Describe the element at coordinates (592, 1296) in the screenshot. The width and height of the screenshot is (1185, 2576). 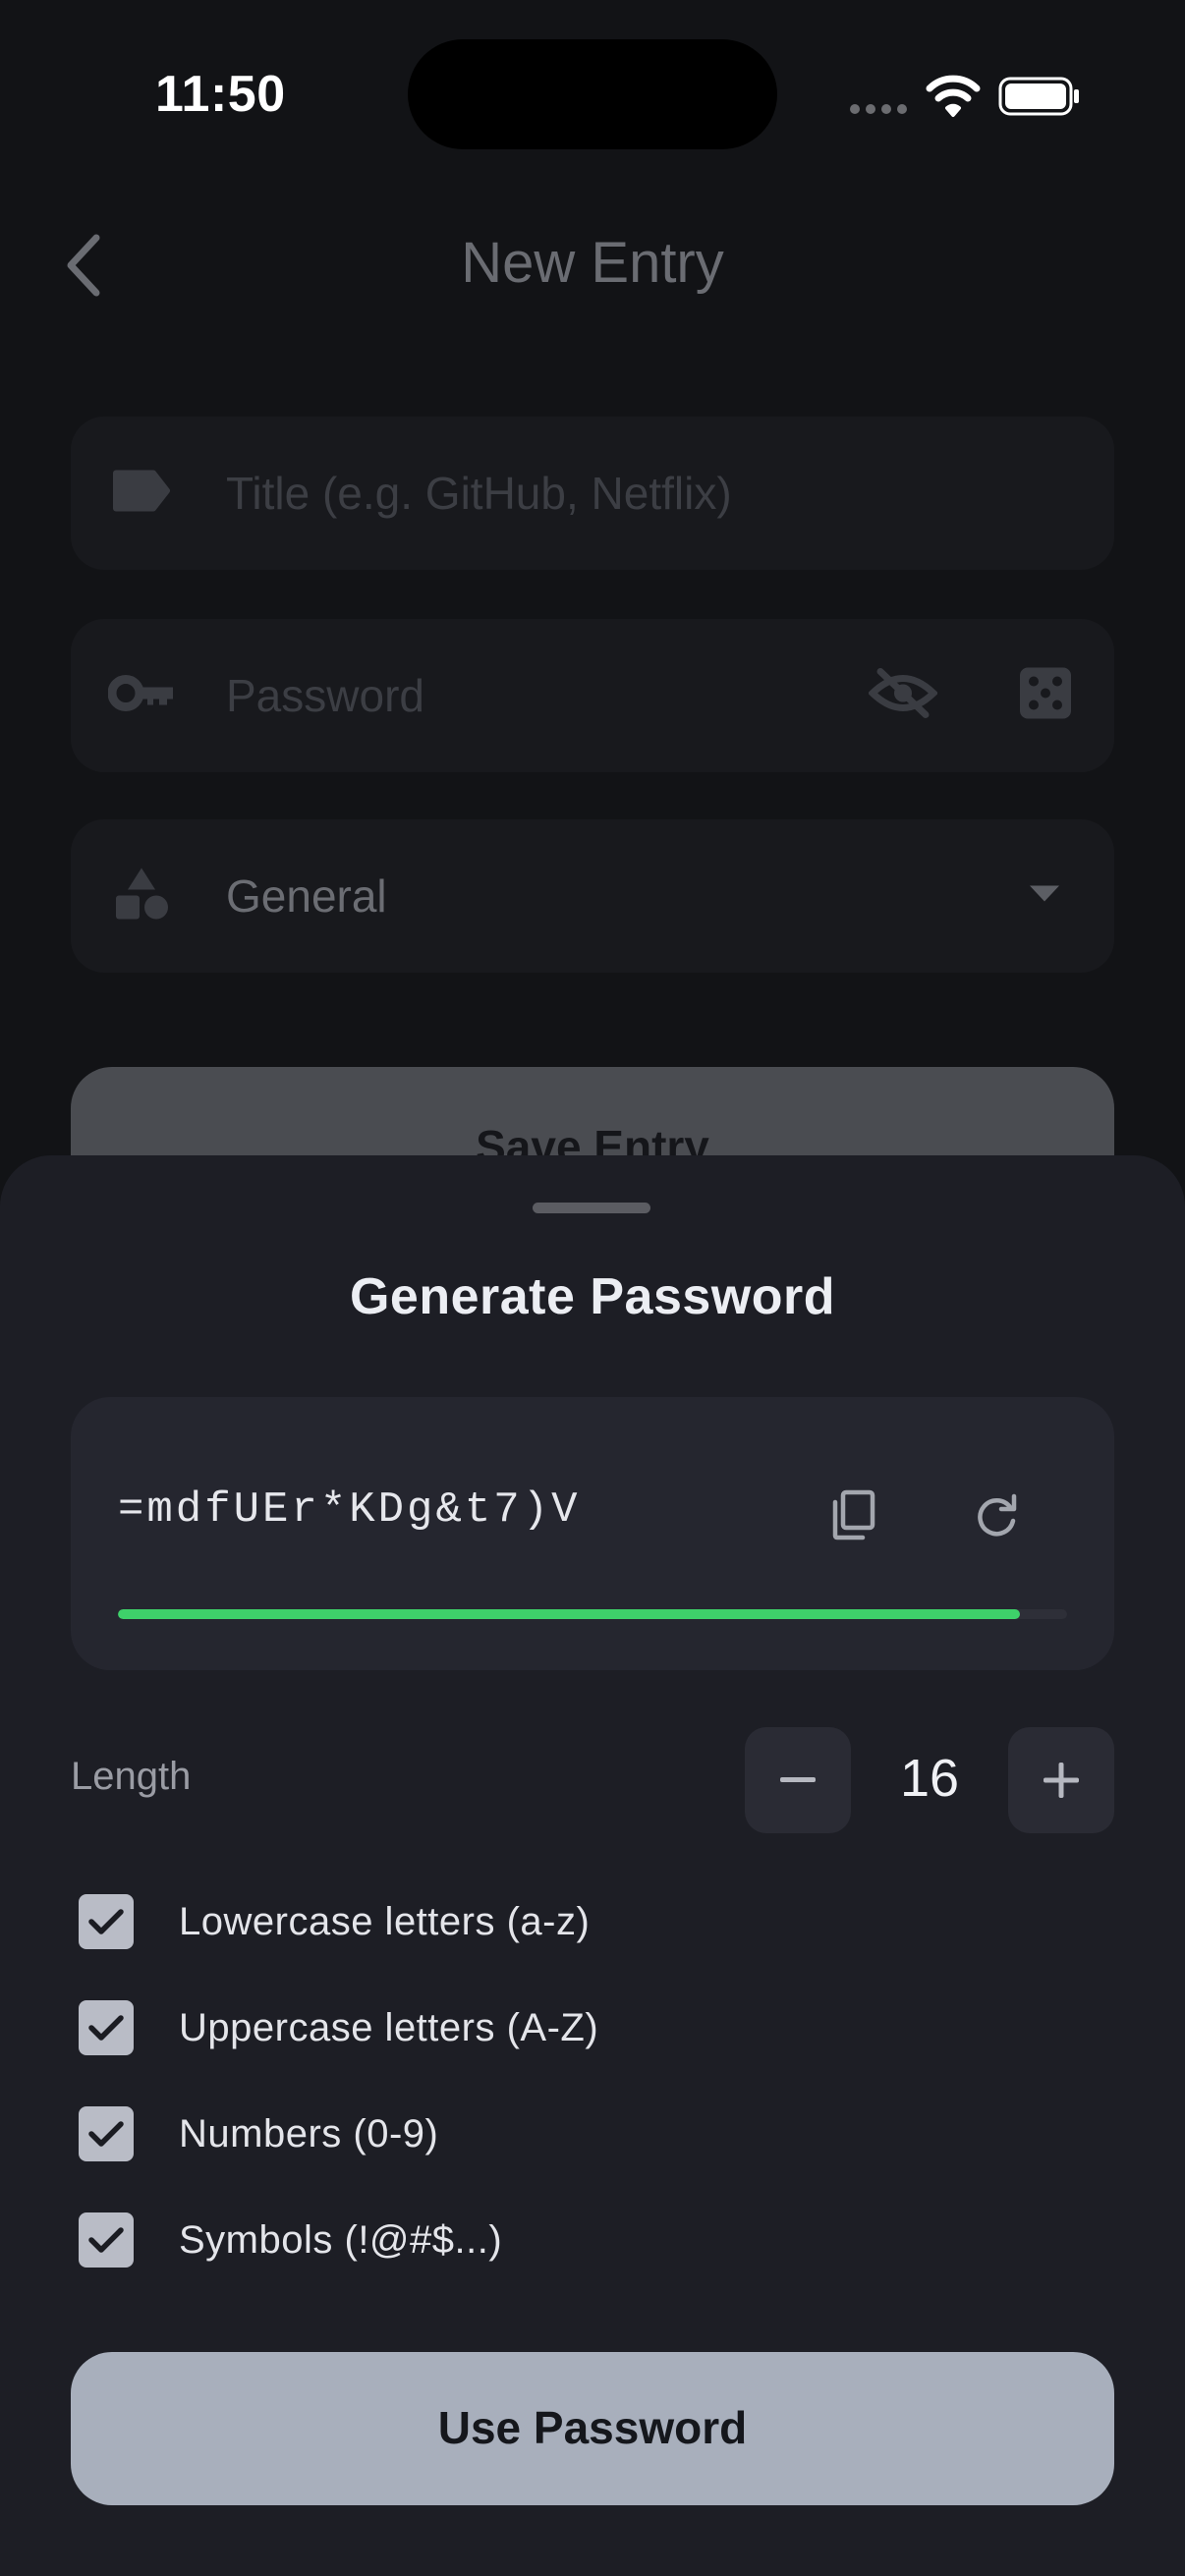
I see `sheet-title: Generate Password` at that location.